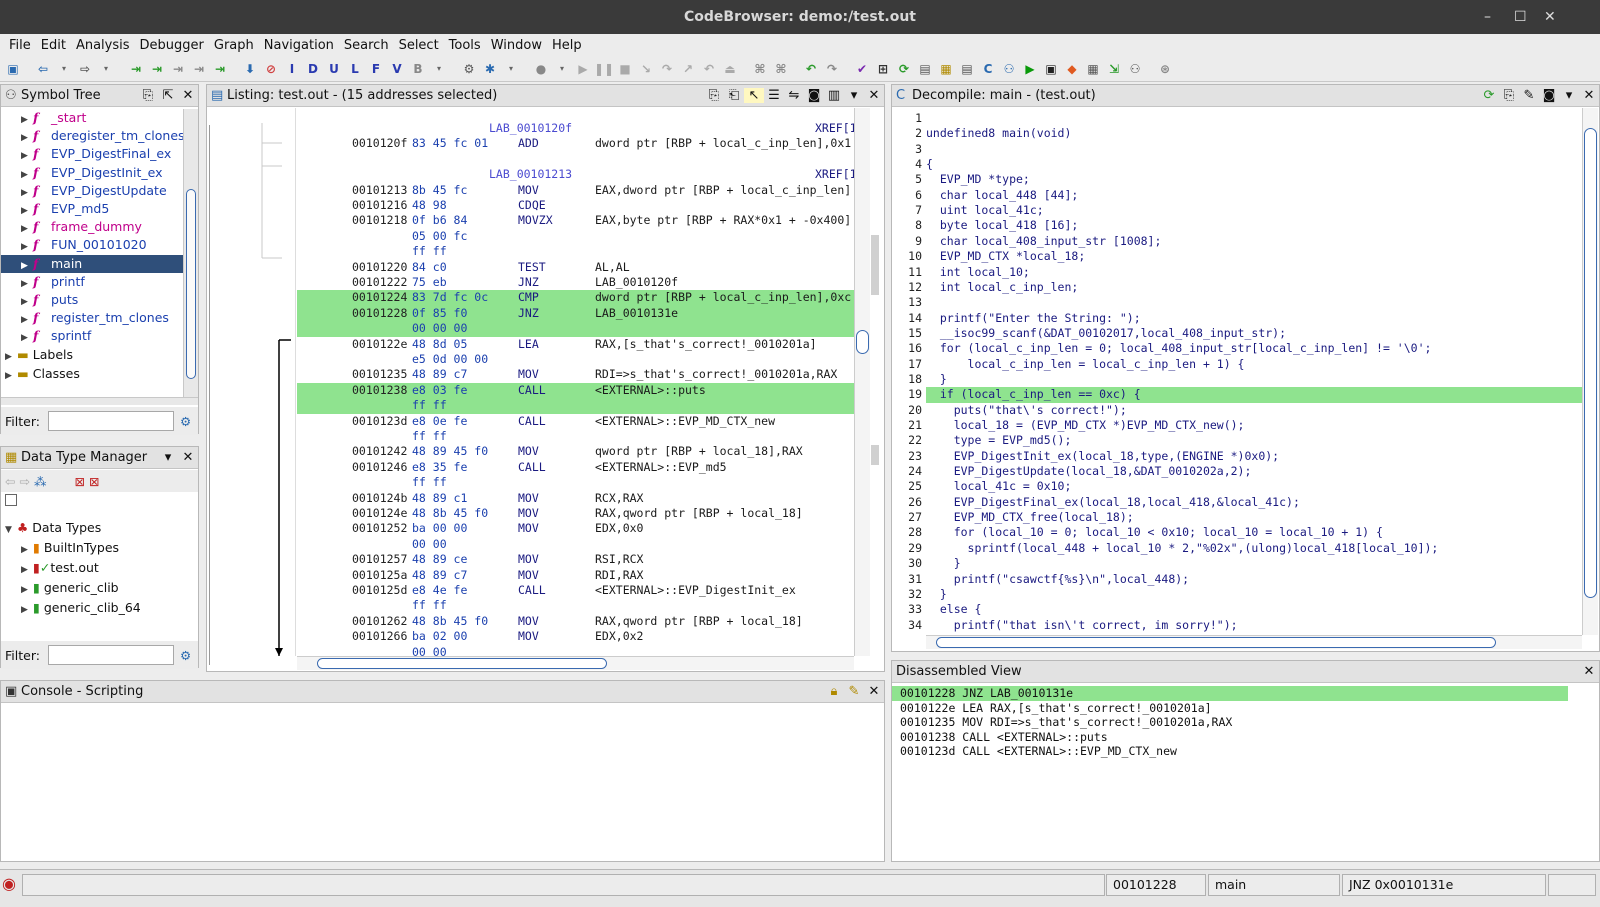 Image resolution: width=1600 pixels, height=907 pixels. I want to click on filter-options-icon: ⚙, so click(185, 421).